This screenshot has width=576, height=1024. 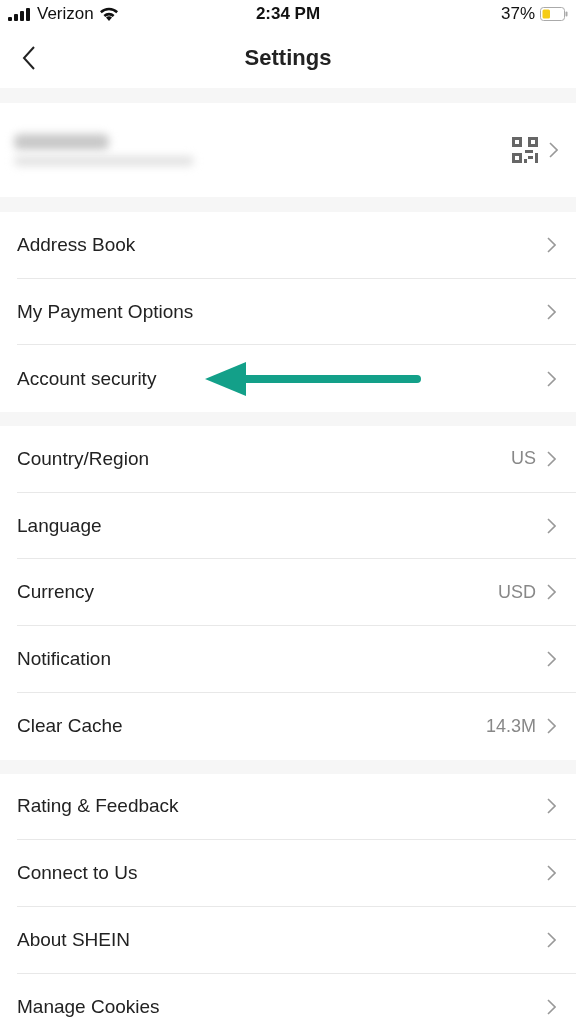 I want to click on settings-row: My Payment Options, so click(x=296, y=312).